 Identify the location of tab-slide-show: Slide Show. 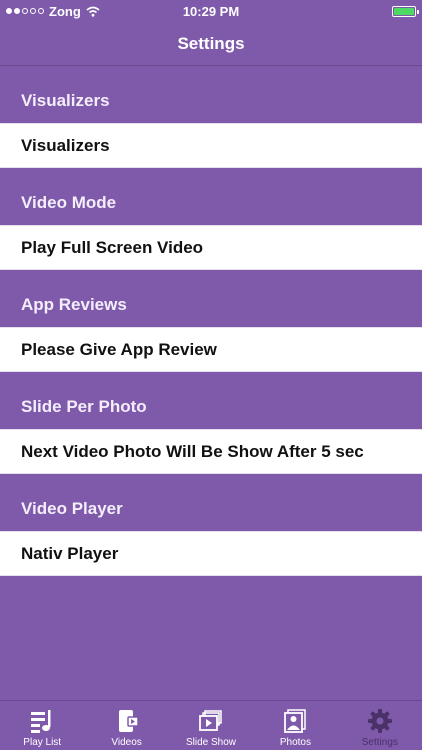
(211, 725).